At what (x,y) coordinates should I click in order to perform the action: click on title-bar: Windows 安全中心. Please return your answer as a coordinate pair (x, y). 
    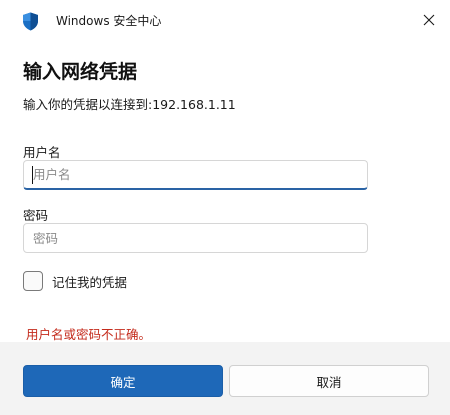
    Looking at the image, I should click on (225, 20).